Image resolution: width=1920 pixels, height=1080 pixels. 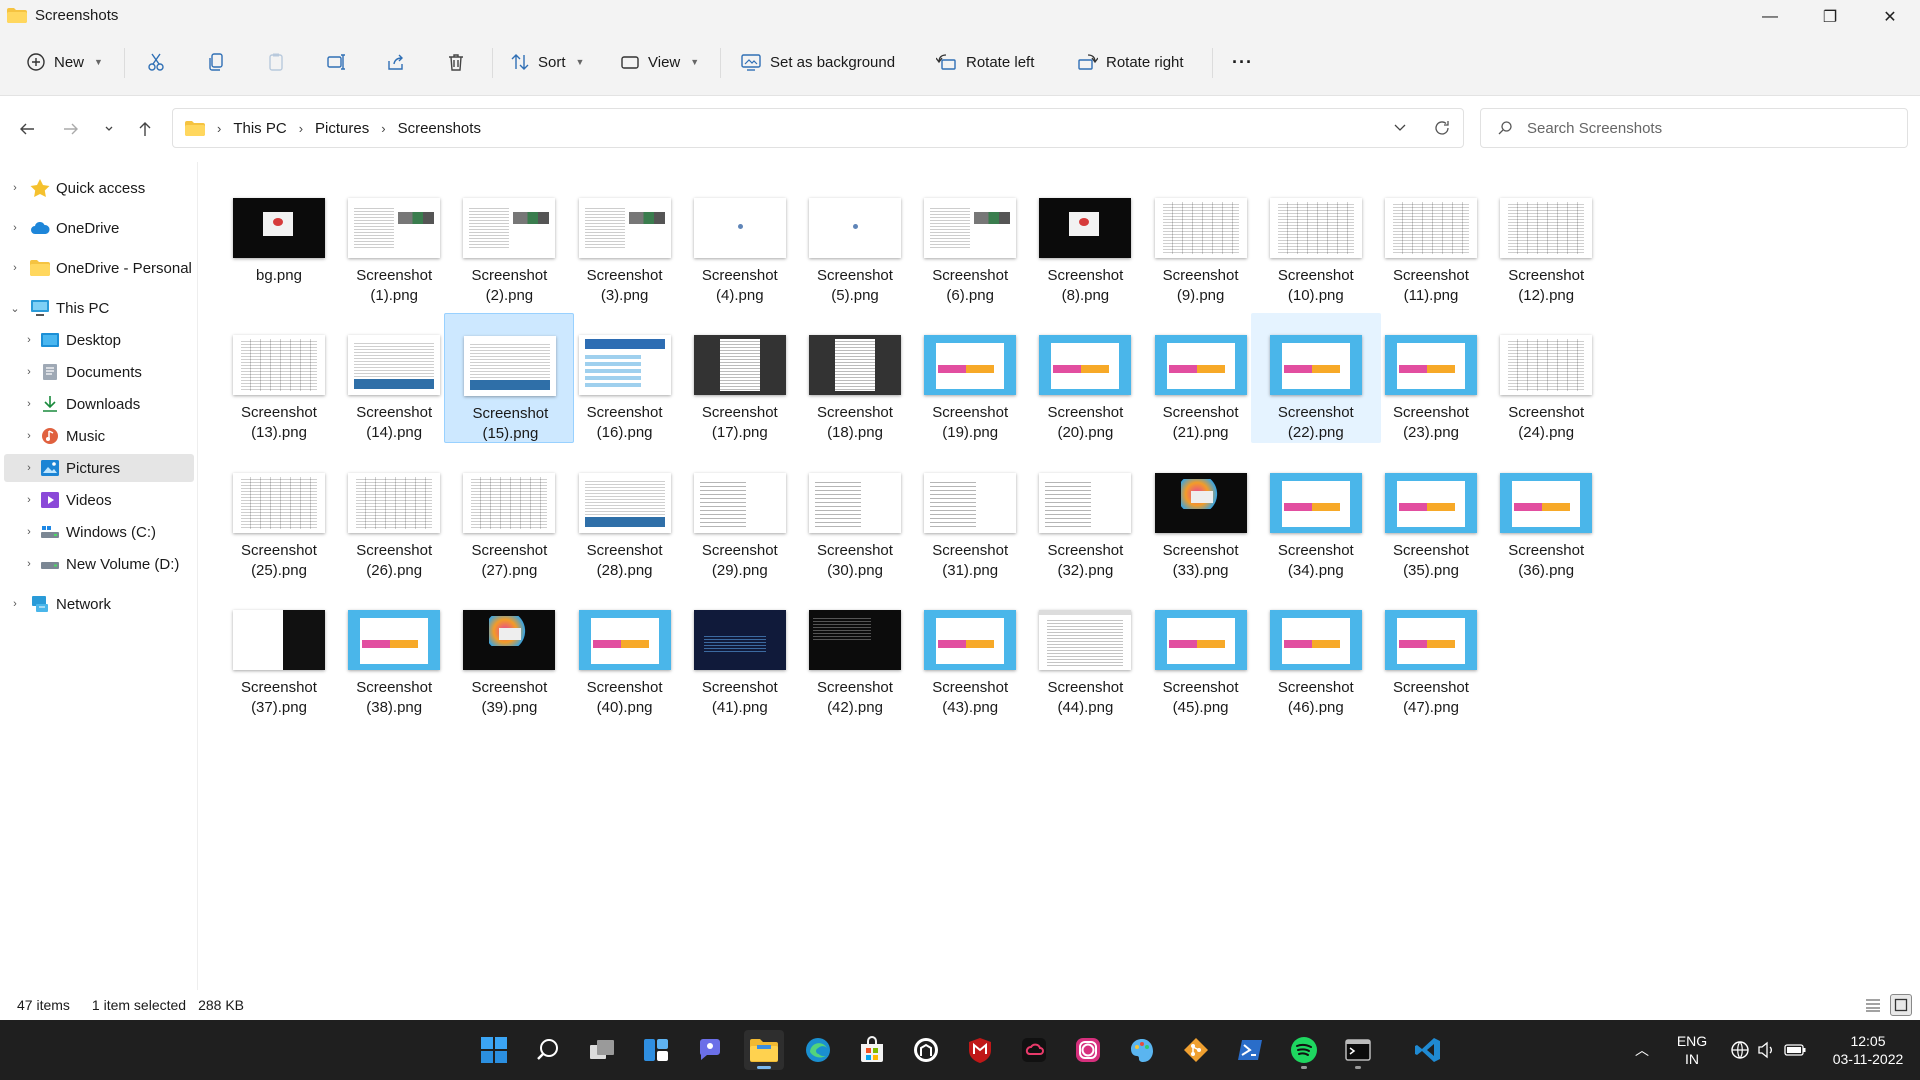 I want to click on file-item: Screenshot (6).png, so click(x=970, y=241).